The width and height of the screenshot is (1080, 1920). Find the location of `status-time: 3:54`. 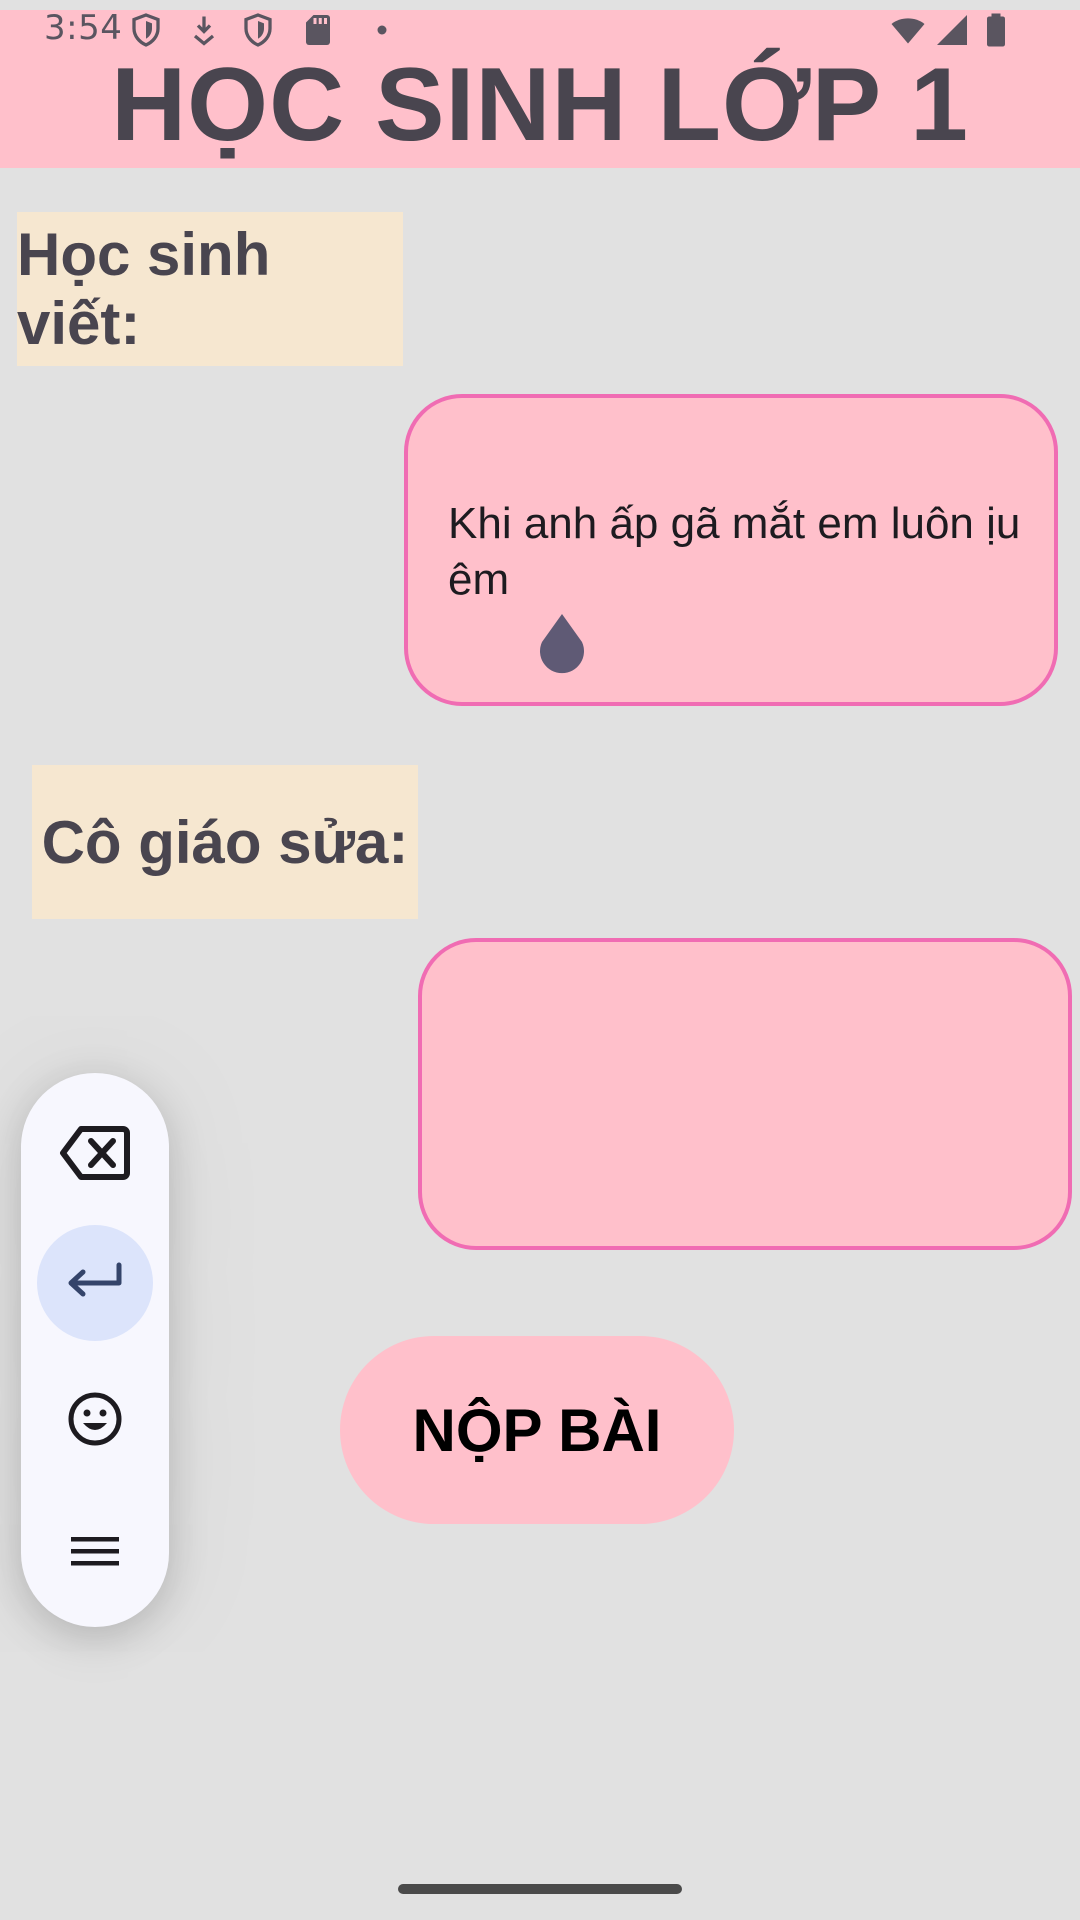

status-time: 3:54 is located at coordinates (83, 28).